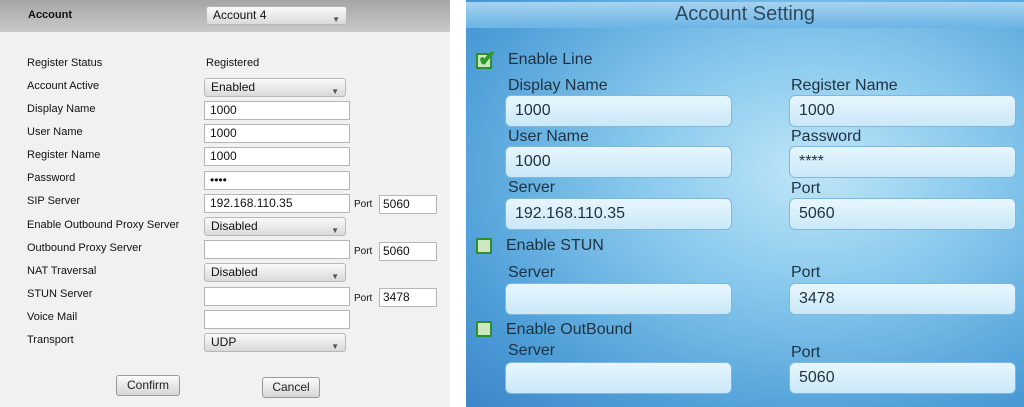  What do you see at coordinates (234, 272) in the screenshot?
I see `nat-traversal-value: Disabled` at bounding box center [234, 272].